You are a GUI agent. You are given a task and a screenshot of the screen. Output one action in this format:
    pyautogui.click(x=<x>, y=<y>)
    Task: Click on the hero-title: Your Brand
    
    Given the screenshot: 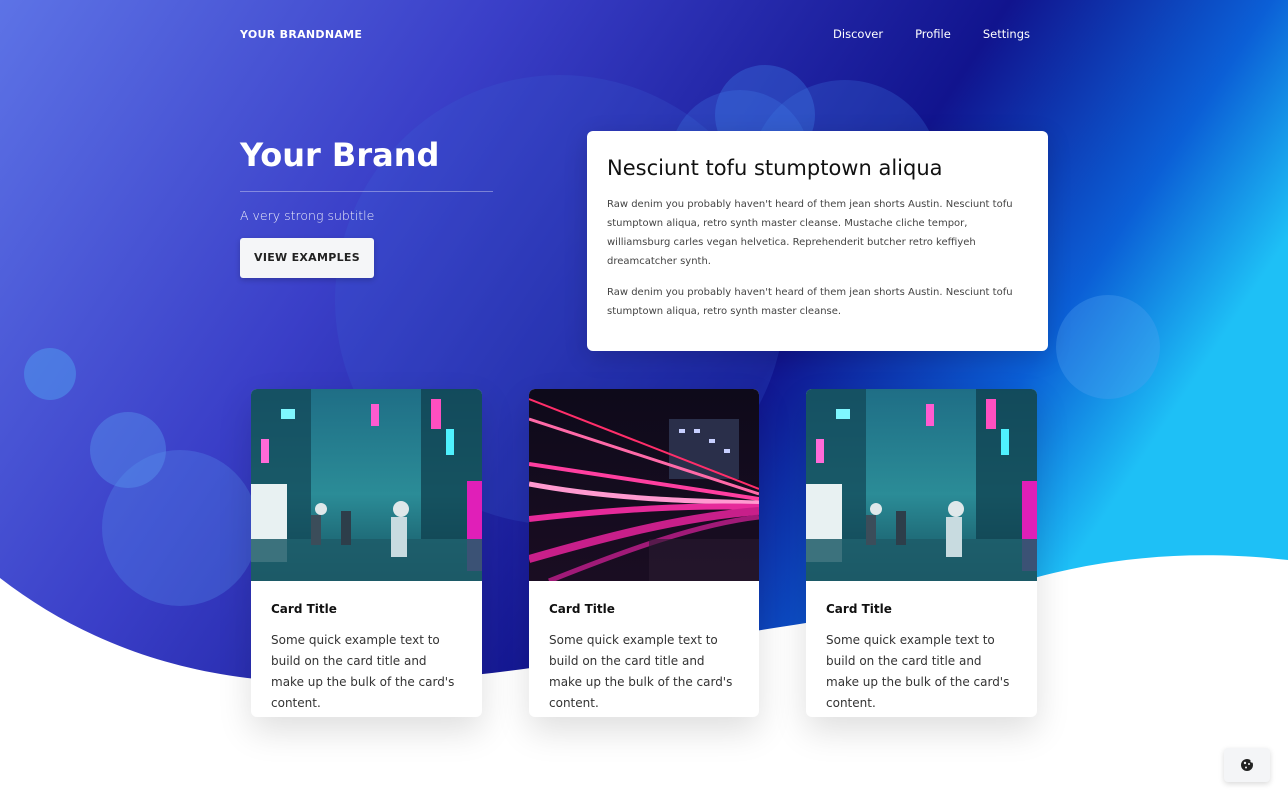 What is the action you would take?
    pyautogui.click(x=340, y=155)
    